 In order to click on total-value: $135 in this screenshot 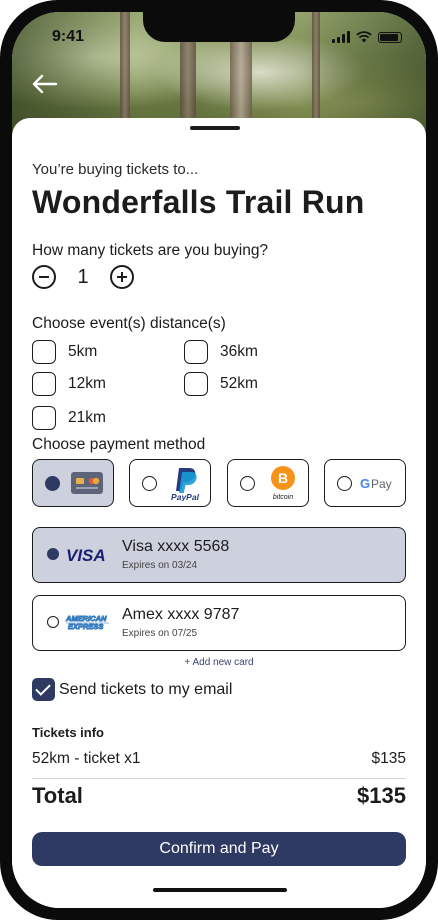, I will do `click(381, 795)`.